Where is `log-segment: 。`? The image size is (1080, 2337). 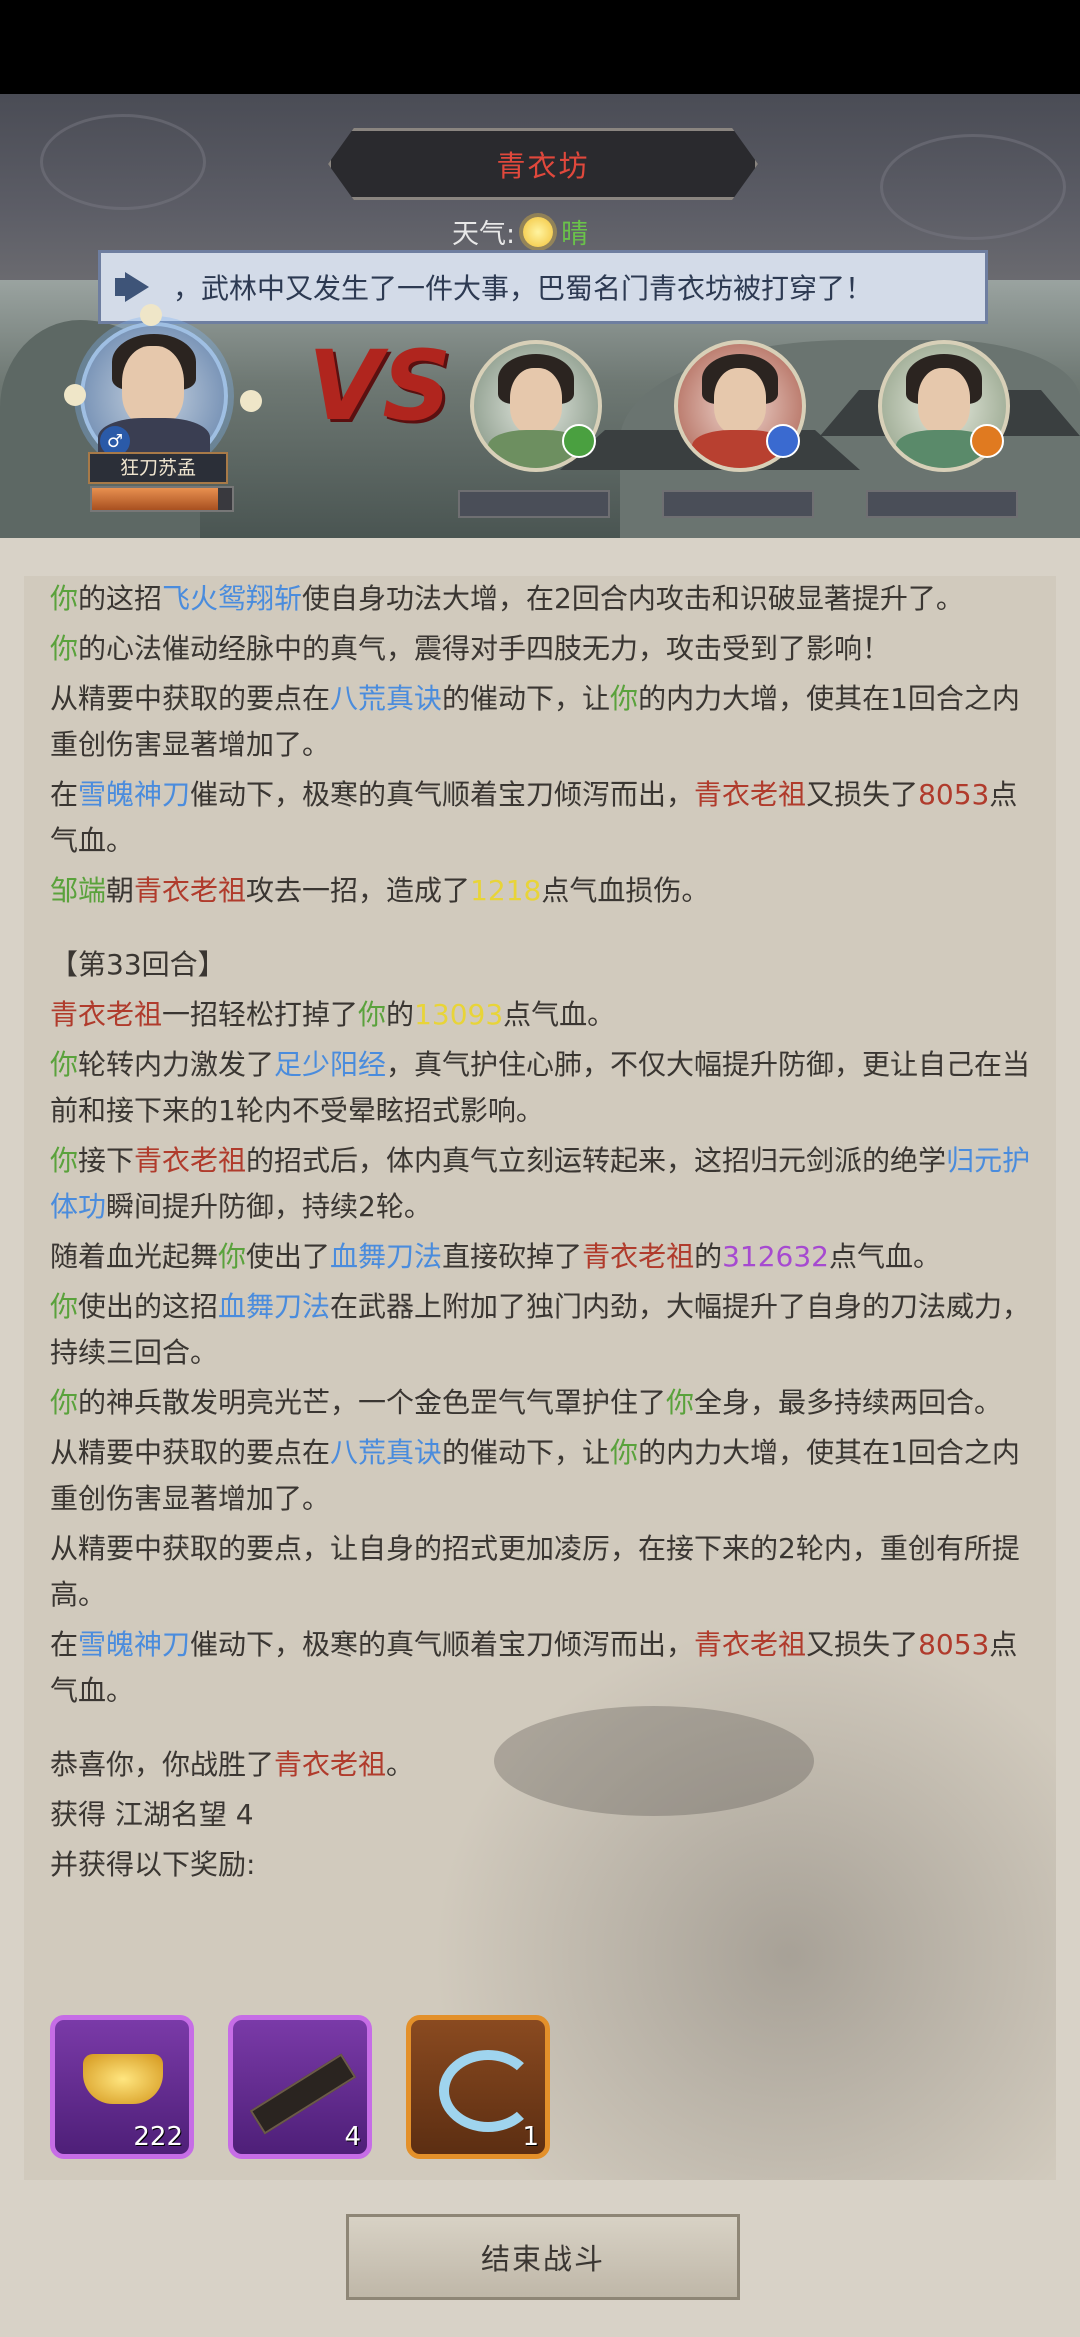
log-segment: 。 is located at coordinates (400, 1764).